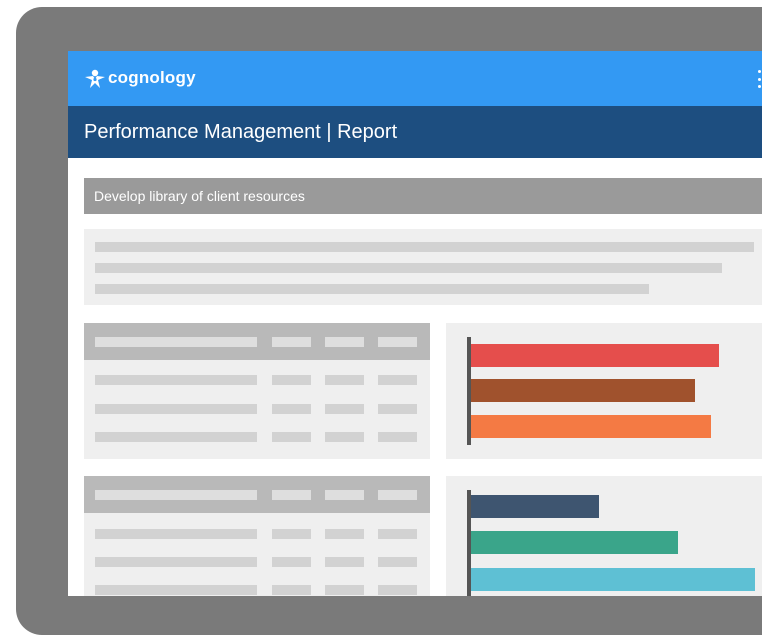  Describe the element at coordinates (423, 196) in the screenshot. I see `task-heading-bar: Develop library of client resources` at that location.